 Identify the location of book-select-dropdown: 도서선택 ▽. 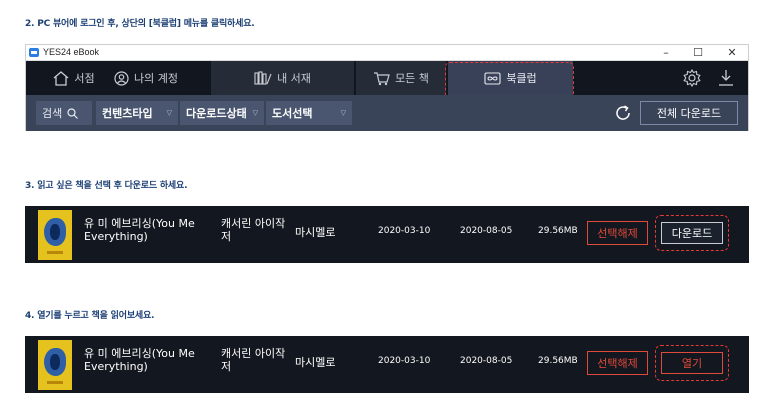
(309, 113).